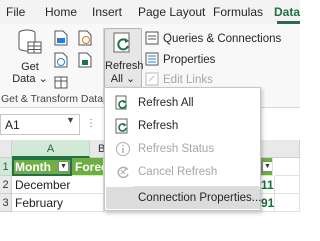 This screenshot has height=241, width=320. Describe the element at coordinates (61, 60) in the screenshot. I see `from-web-icon` at that location.